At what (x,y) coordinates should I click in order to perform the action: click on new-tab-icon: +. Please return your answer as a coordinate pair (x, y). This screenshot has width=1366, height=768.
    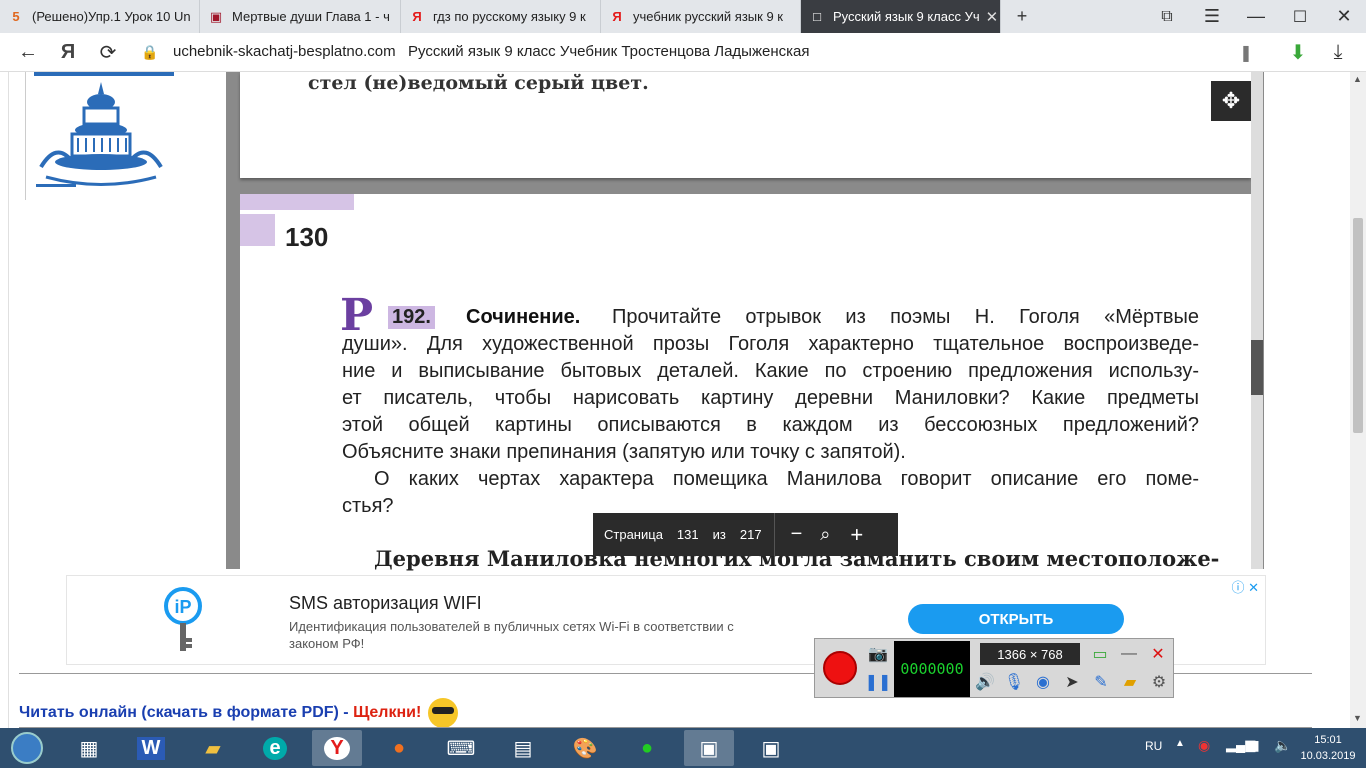
    Looking at the image, I should click on (1022, 16).